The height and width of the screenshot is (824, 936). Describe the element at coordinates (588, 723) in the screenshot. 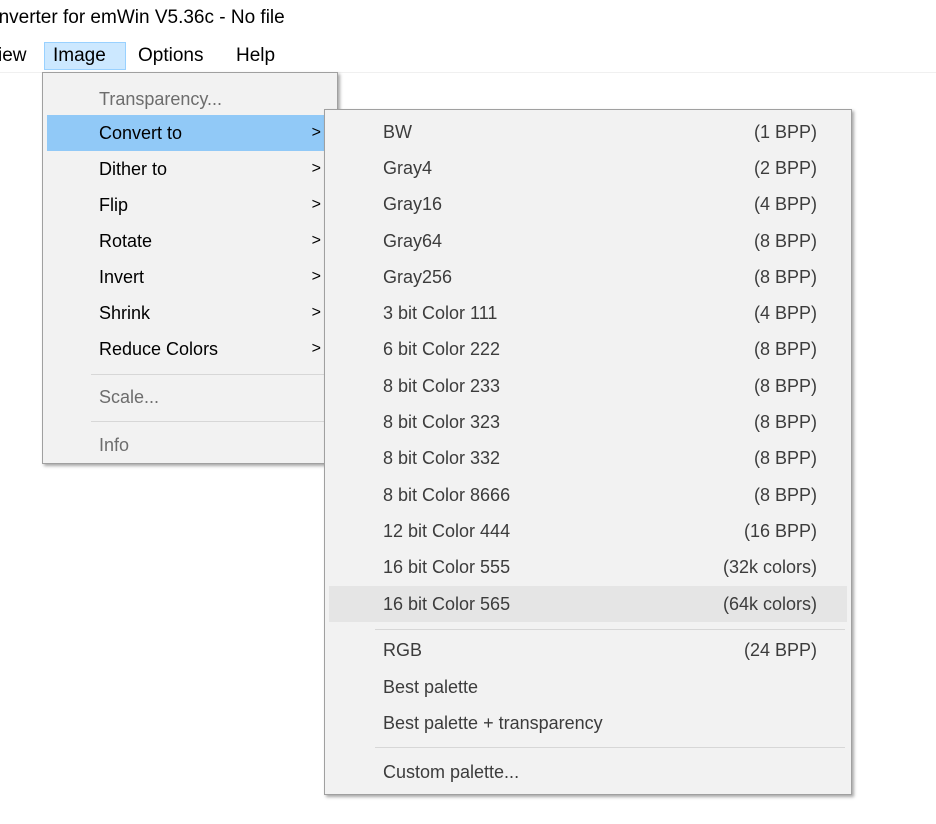

I see `menu-item-best-palette-transparency: Best palette + transparency` at that location.